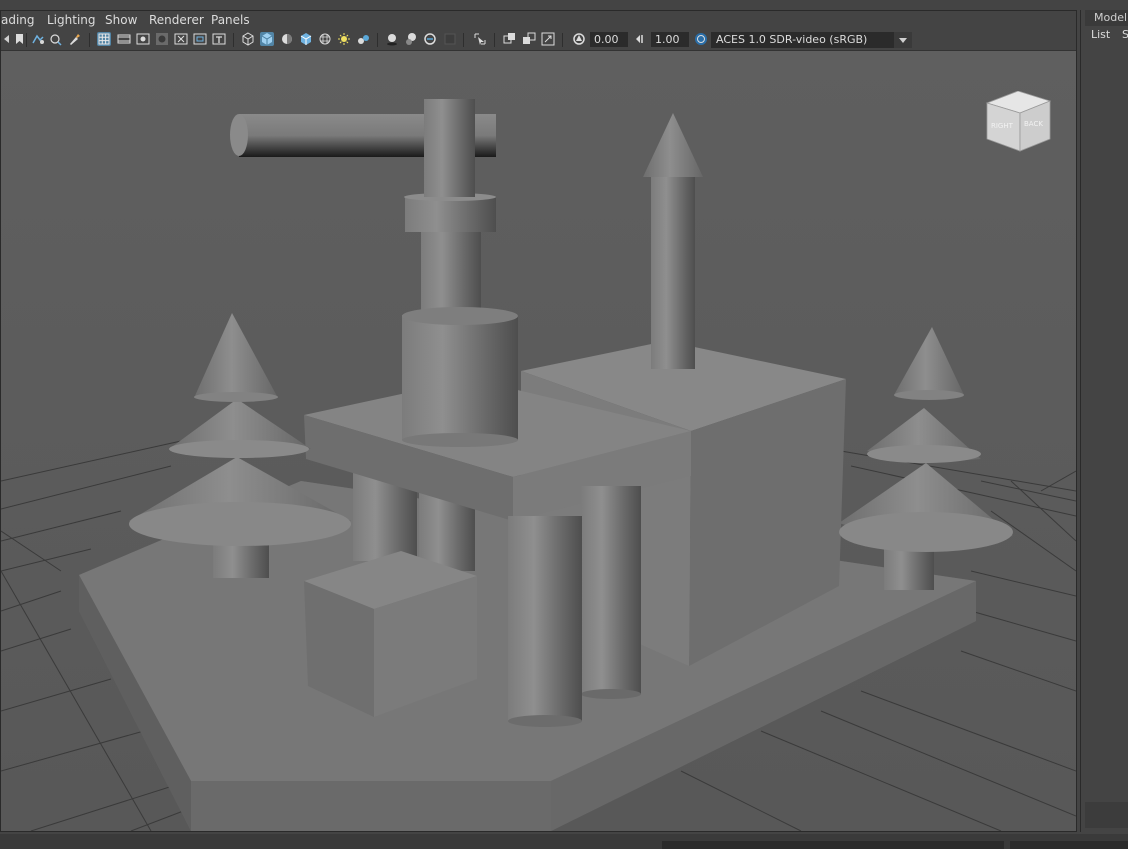  I want to click on colorspace-dropdown: ACES 1.0 SDR-video (sRGB), so click(811, 40).